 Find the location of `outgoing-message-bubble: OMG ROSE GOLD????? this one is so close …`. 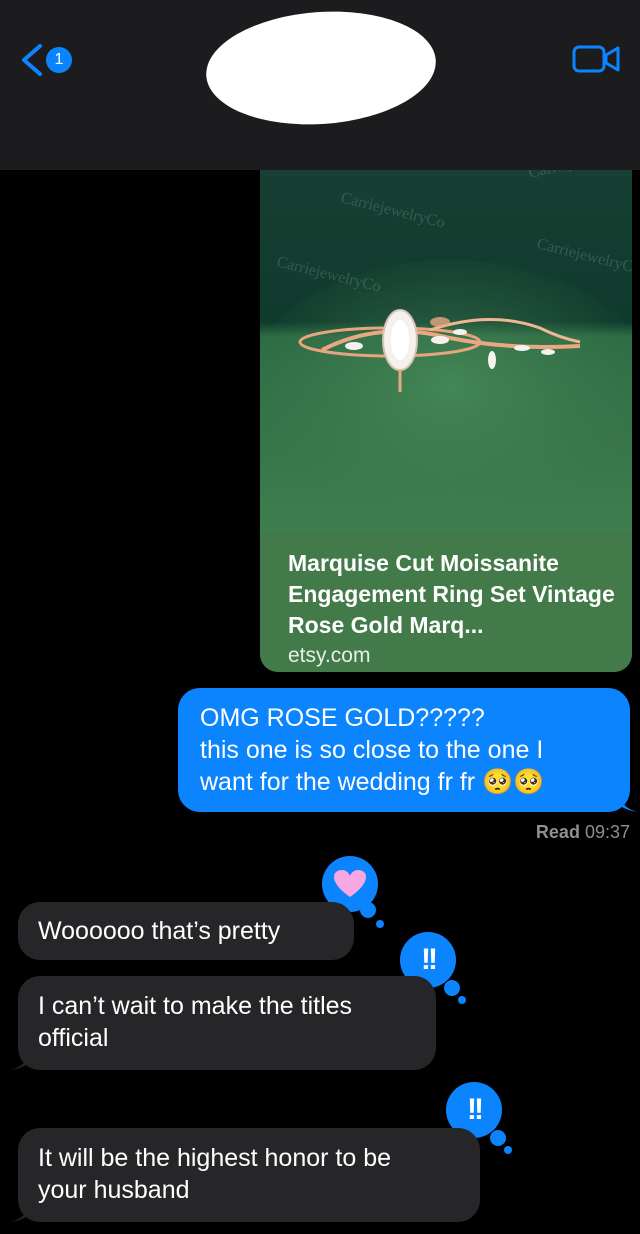

outgoing-message-bubble: OMG ROSE GOLD????? this one is so close … is located at coordinates (408, 750).